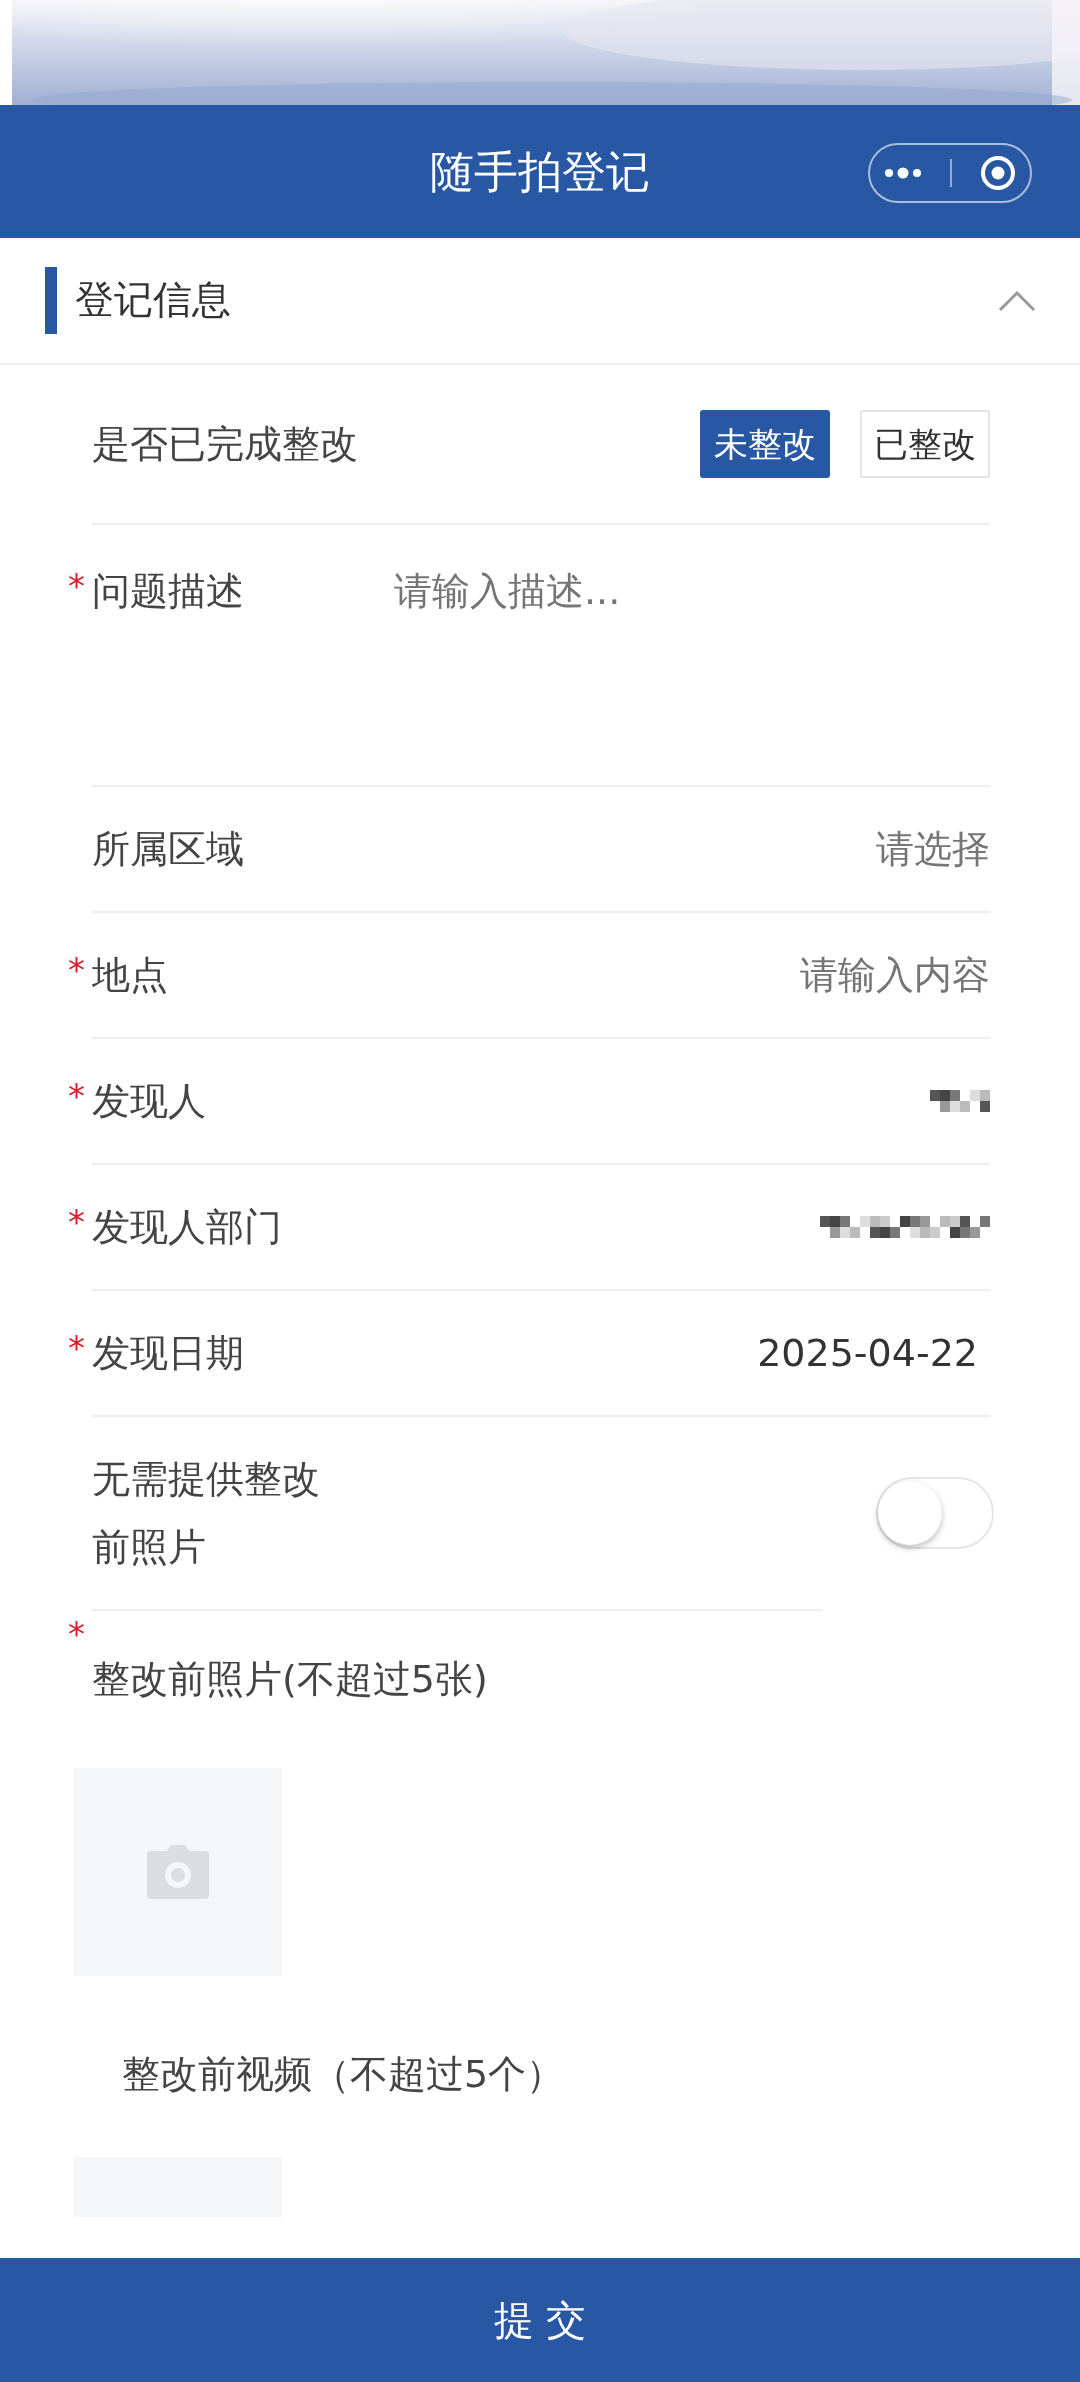 The image size is (1080, 2382). I want to click on option-button: 未整改, so click(765, 444).